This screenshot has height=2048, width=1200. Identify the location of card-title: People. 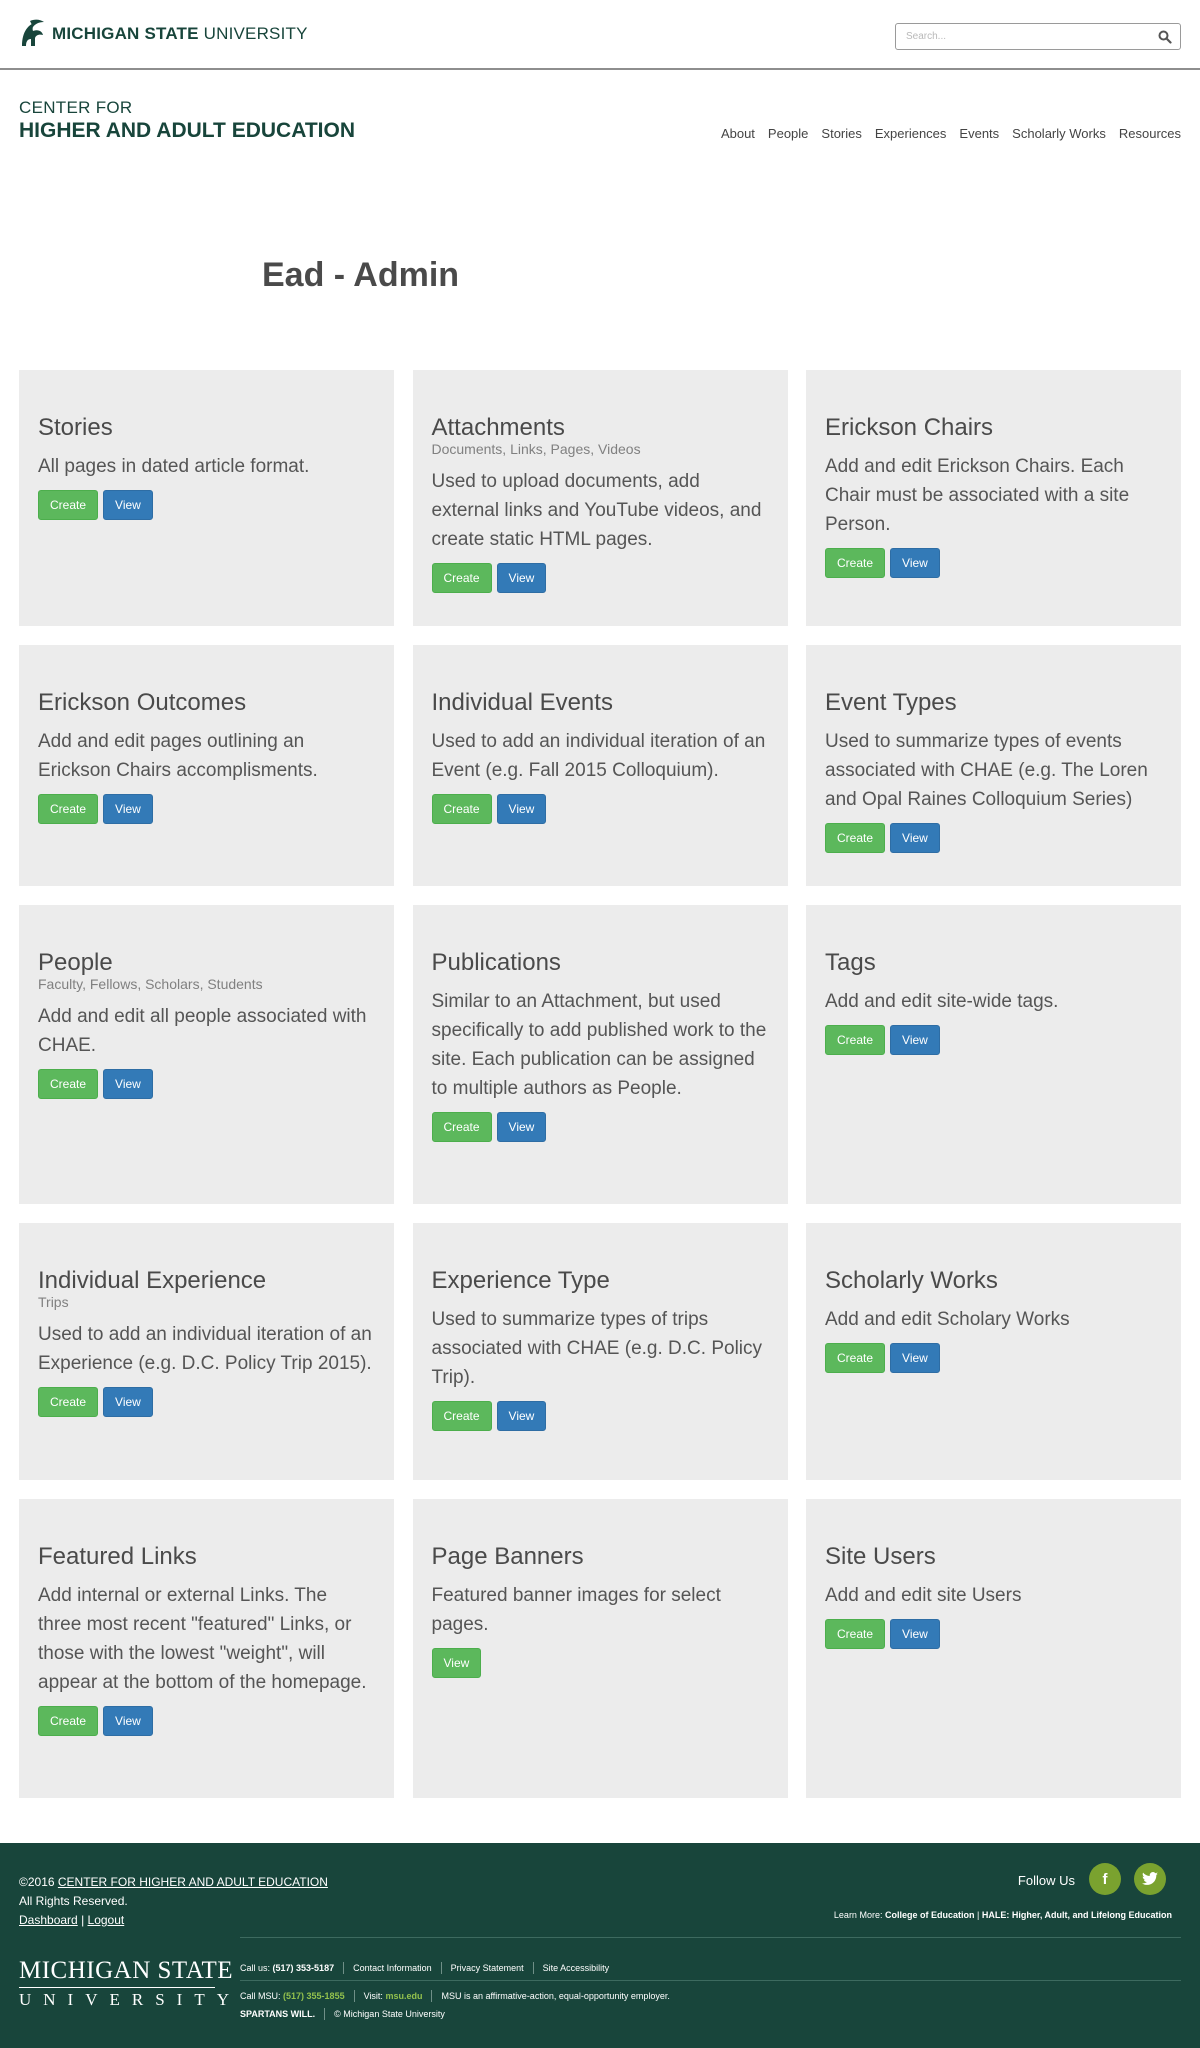
(75, 962).